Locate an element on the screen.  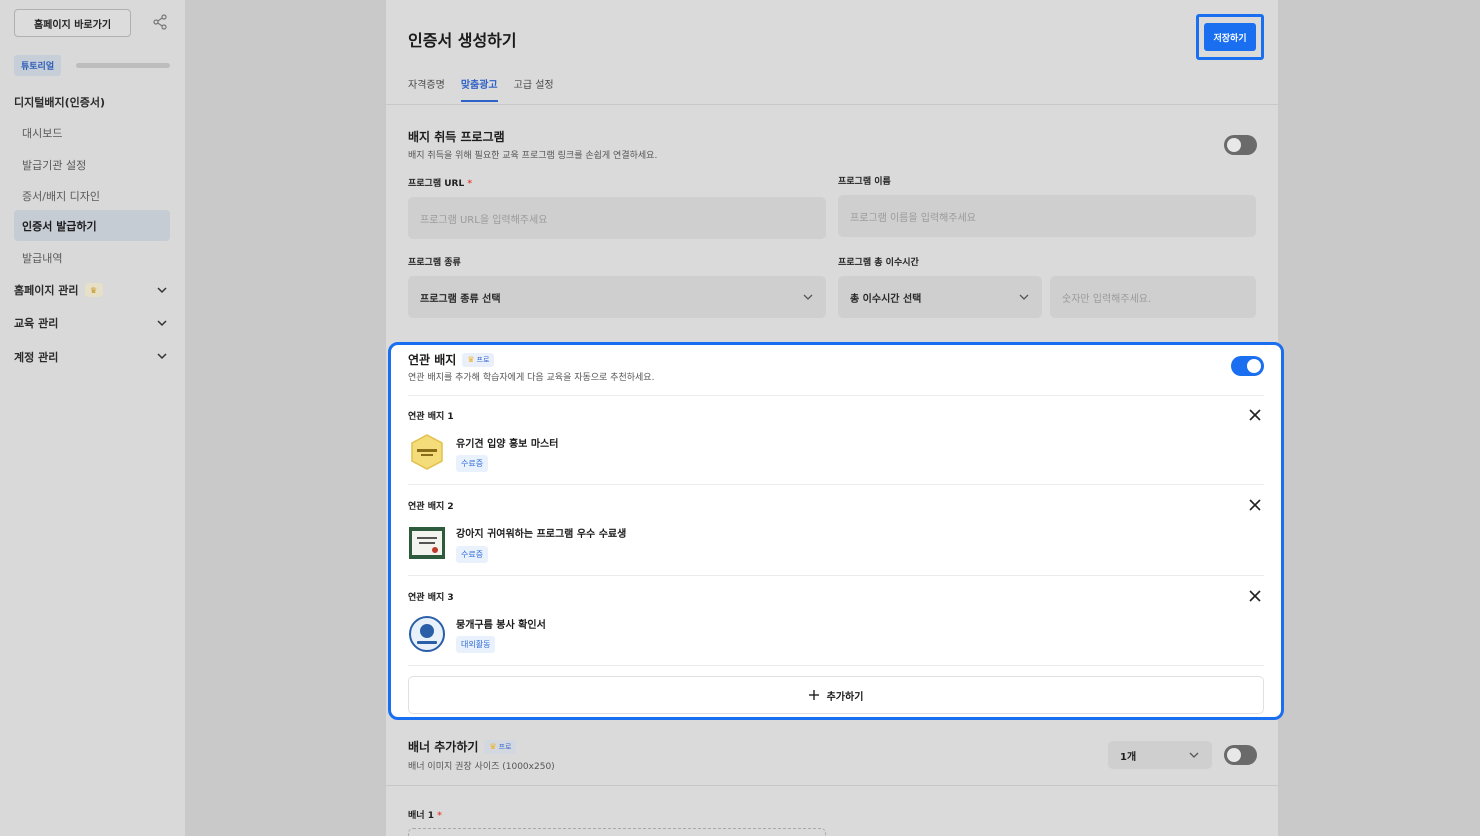
badge-image-certificate is located at coordinates (427, 543).